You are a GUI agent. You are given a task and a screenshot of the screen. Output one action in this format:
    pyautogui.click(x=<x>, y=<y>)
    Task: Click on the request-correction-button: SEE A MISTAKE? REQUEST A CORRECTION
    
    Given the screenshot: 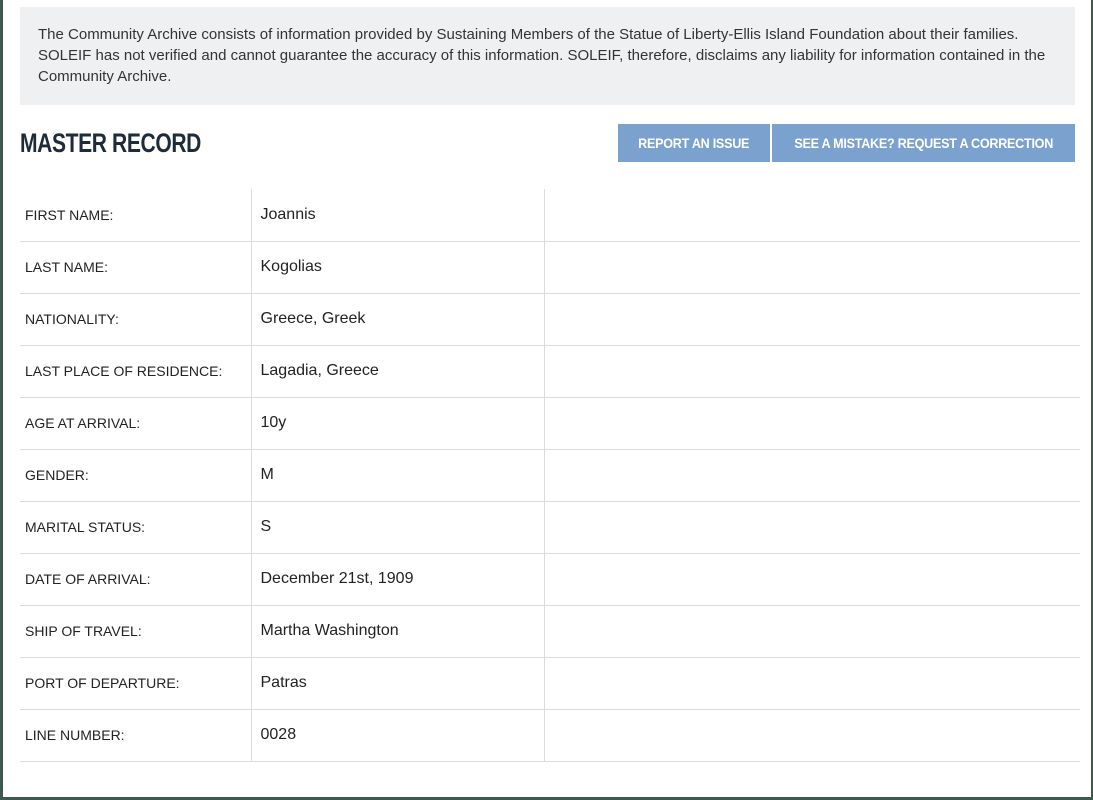 What is the action you would take?
    pyautogui.click(x=923, y=143)
    